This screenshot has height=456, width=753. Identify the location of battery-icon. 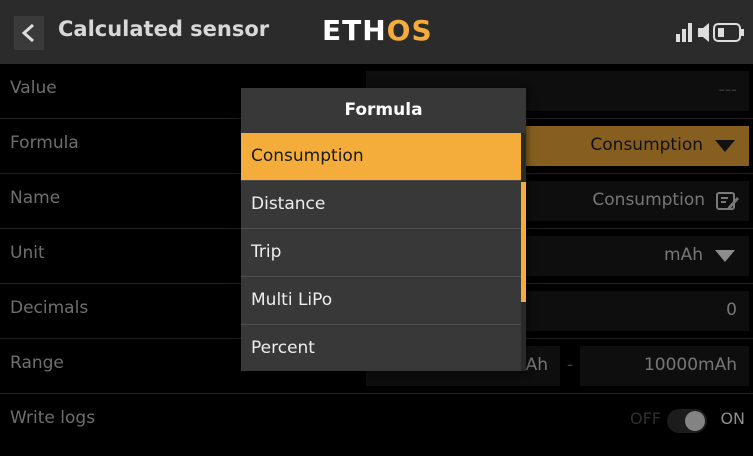
(728, 32).